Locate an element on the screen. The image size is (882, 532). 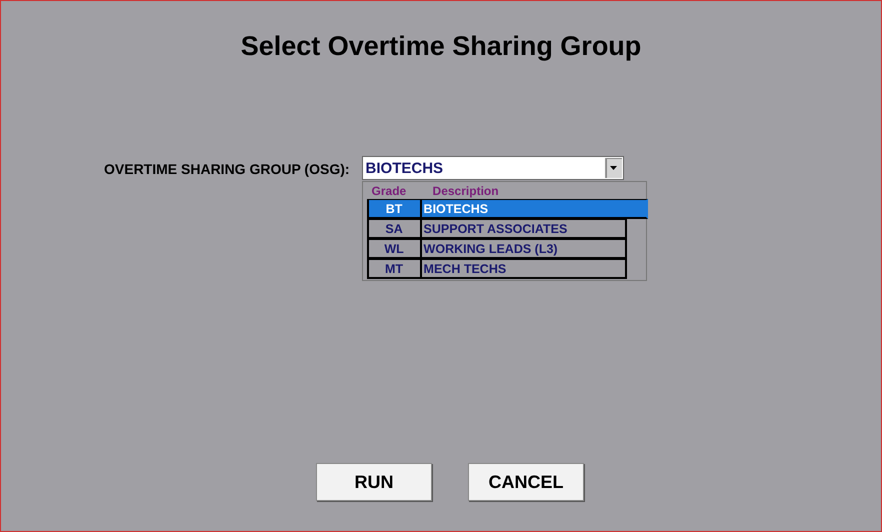
dropdown-option: BT BIOTECHS is located at coordinates (507, 209).